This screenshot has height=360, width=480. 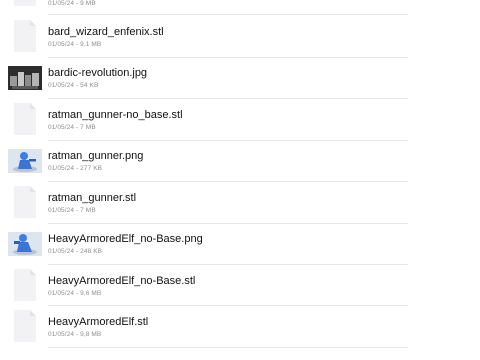 I want to click on file-name: ratman_gunner-no_base.stl, so click(x=115, y=115).